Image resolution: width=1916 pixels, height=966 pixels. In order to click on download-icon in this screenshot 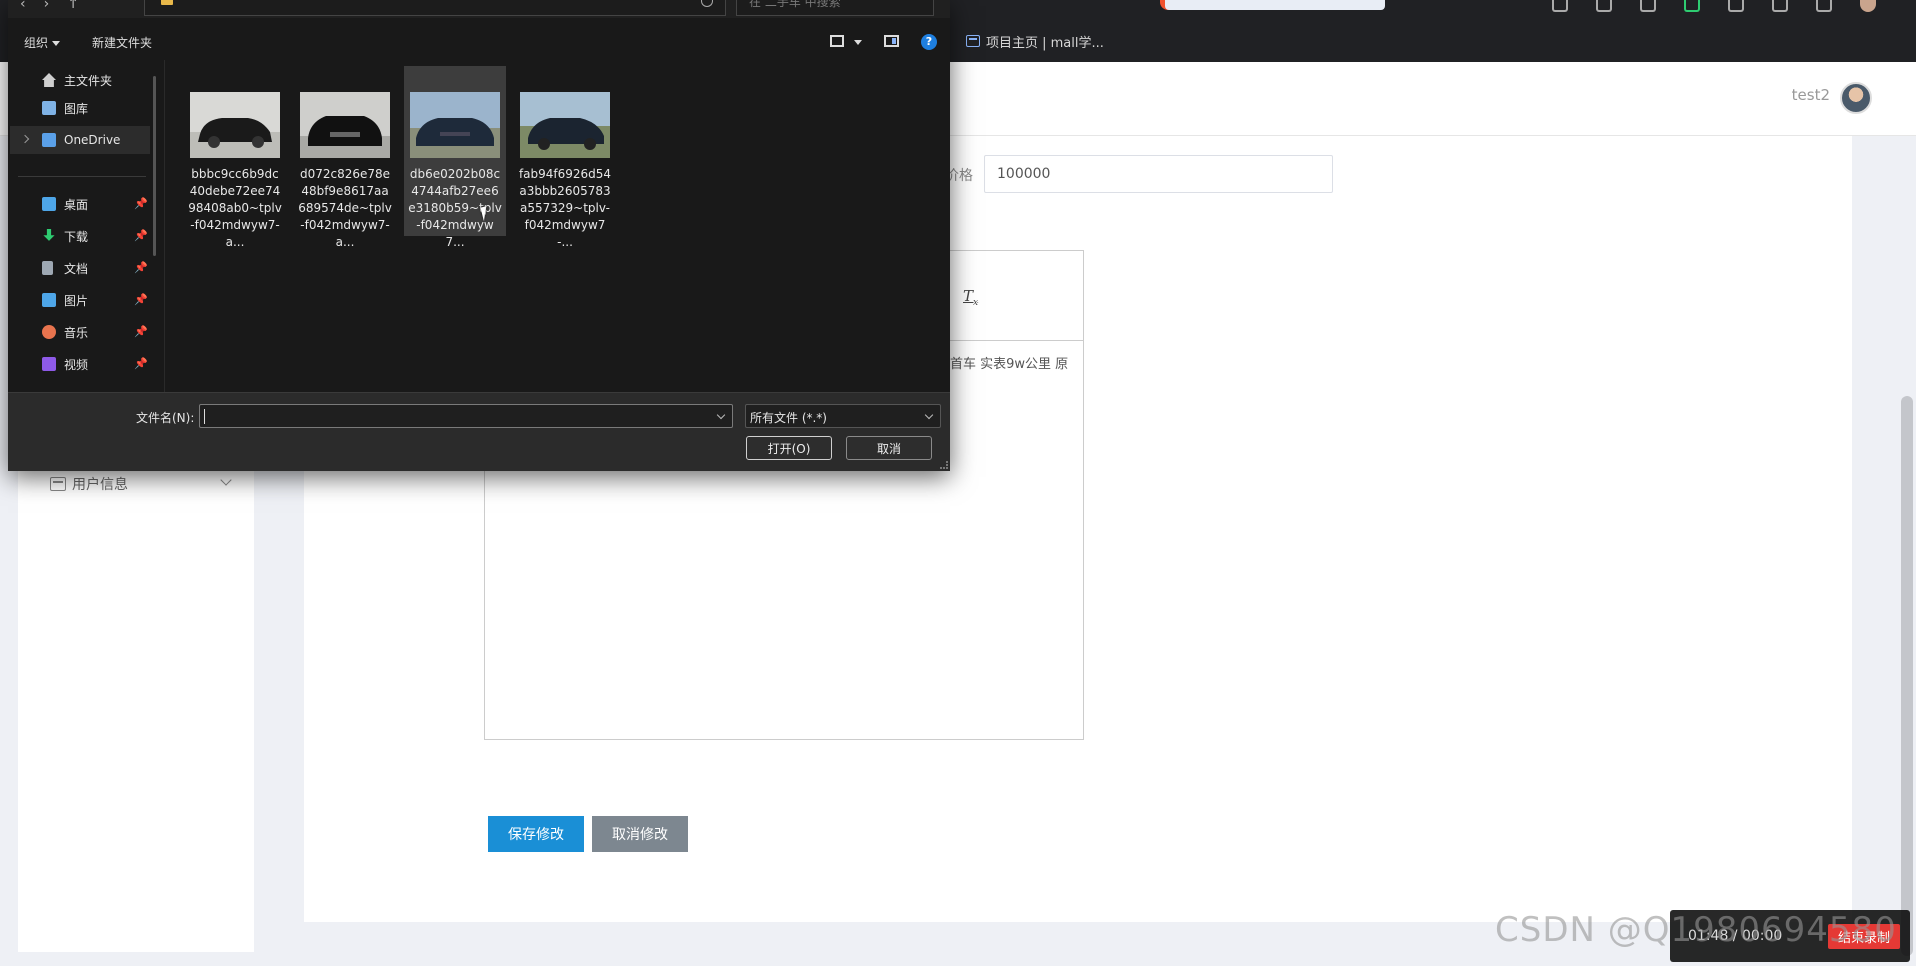, I will do `click(1780, 6)`.